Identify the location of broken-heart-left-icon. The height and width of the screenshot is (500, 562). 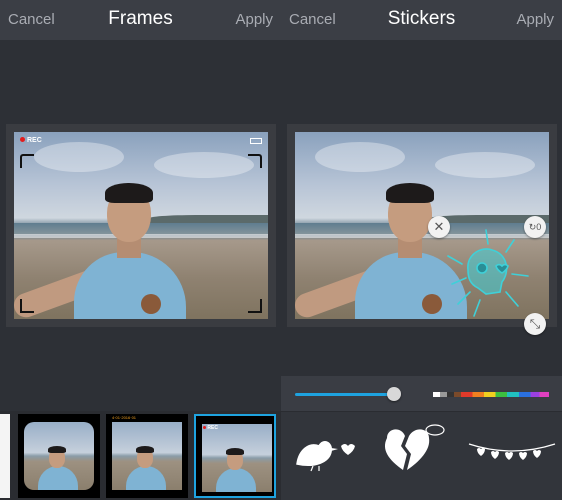
(395, 449).